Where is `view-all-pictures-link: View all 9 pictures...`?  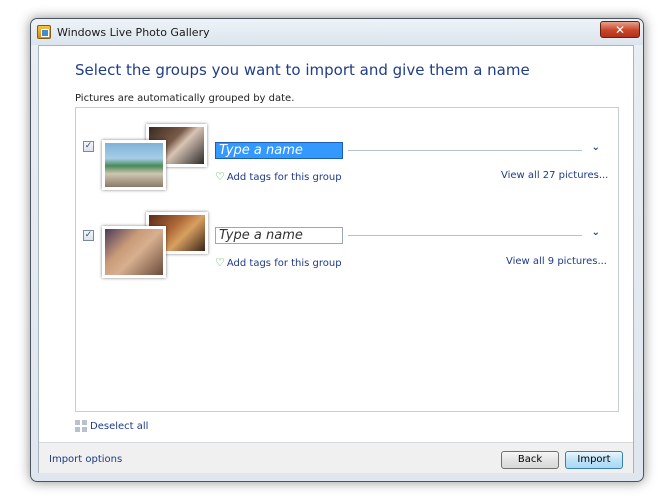 view-all-pictures-link: View all 9 pictures... is located at coordinates (556, 261).